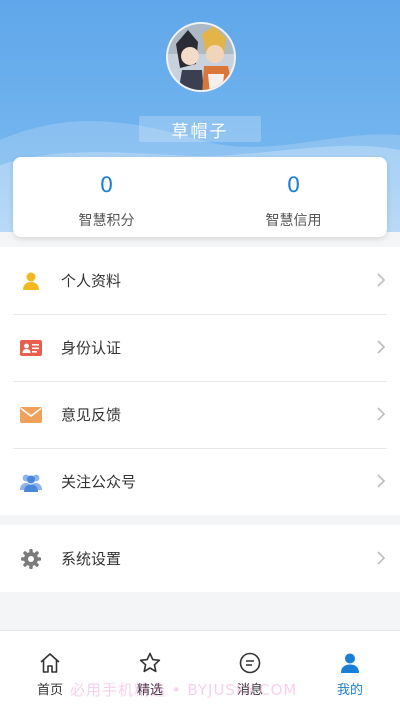 This screenshot has height=711, width=400. I want to click on bottom-tab-bar: 首页 精选 消息 我的, so click(200, 670).